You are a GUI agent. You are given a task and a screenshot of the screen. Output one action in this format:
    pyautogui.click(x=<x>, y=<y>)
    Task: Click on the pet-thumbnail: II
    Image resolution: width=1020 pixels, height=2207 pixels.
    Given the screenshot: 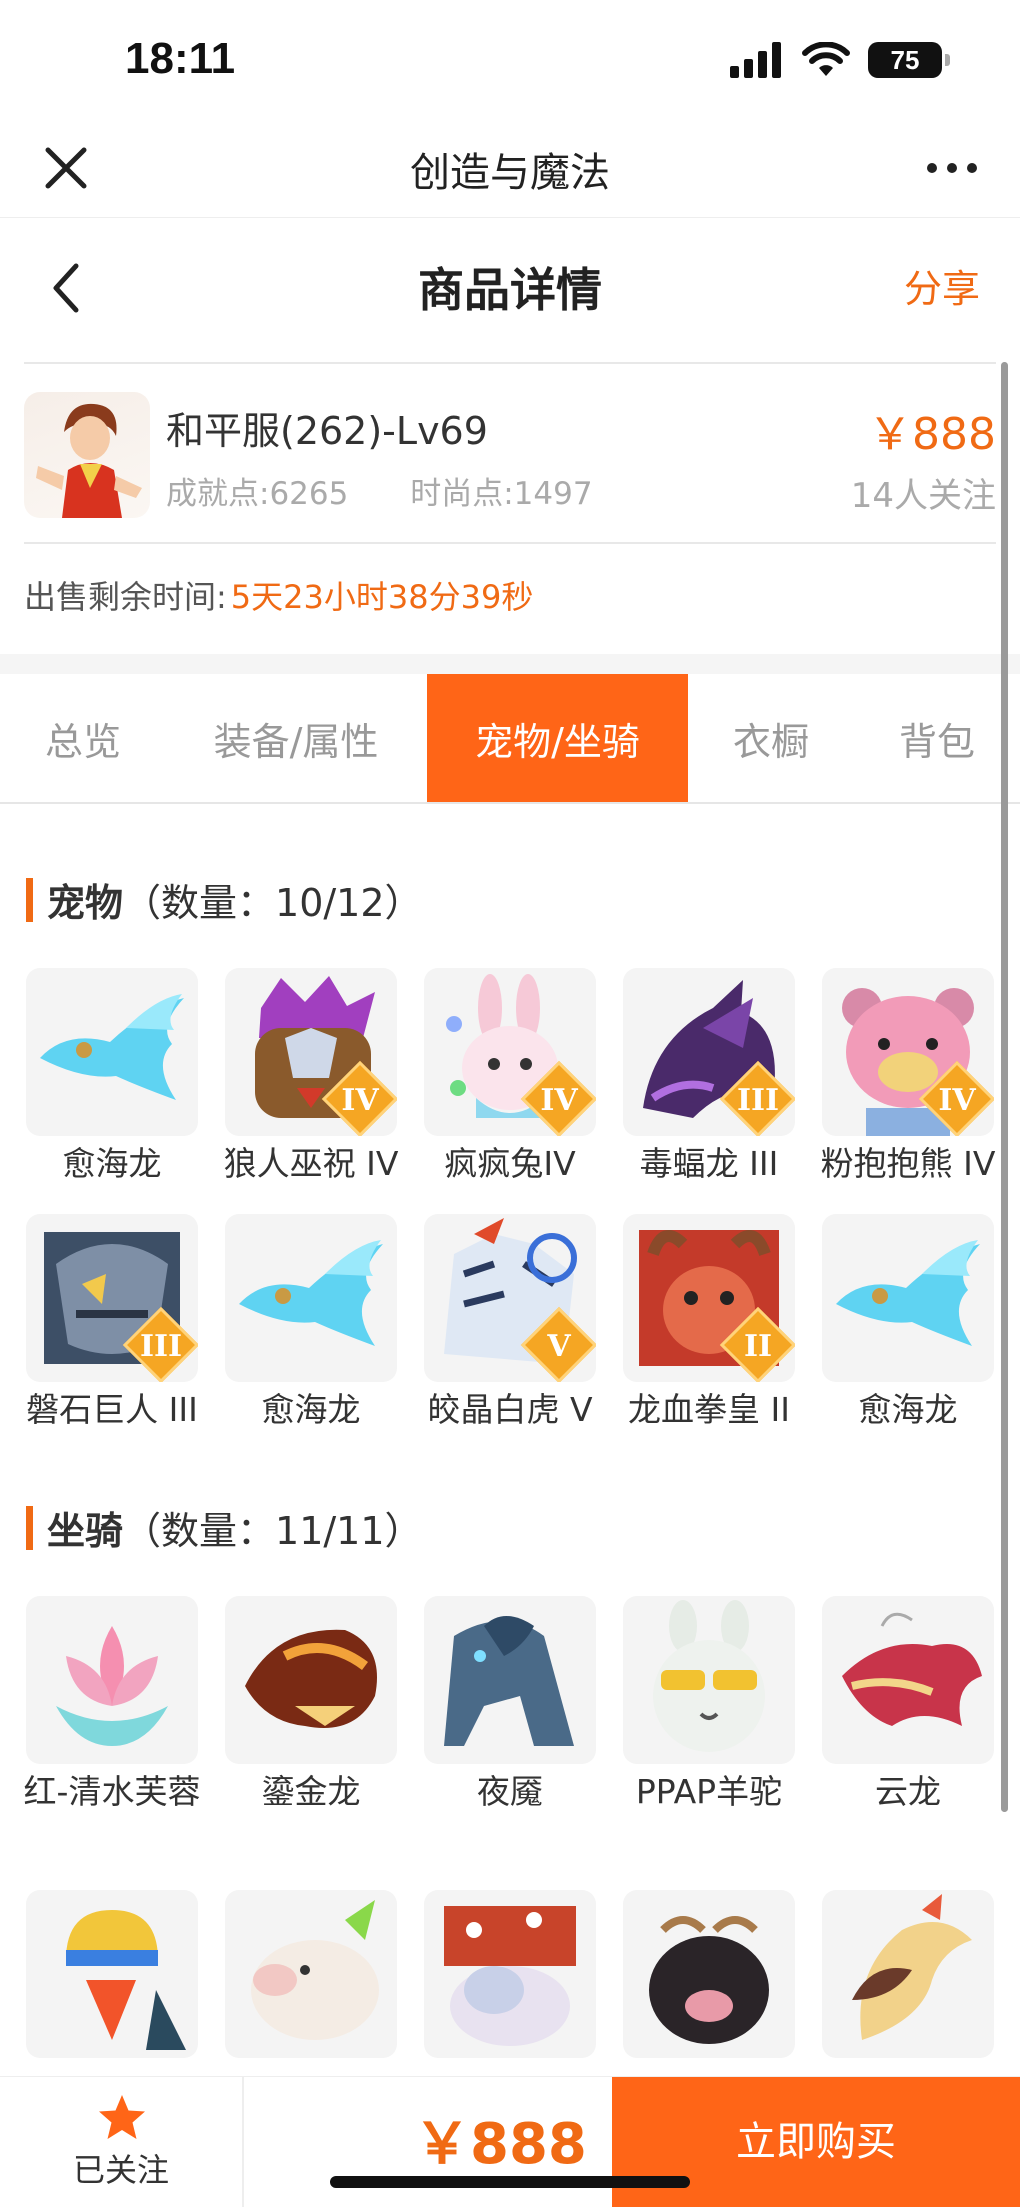 What is the action you would take?
    pyautogui.click(x=709, y=1298)
    